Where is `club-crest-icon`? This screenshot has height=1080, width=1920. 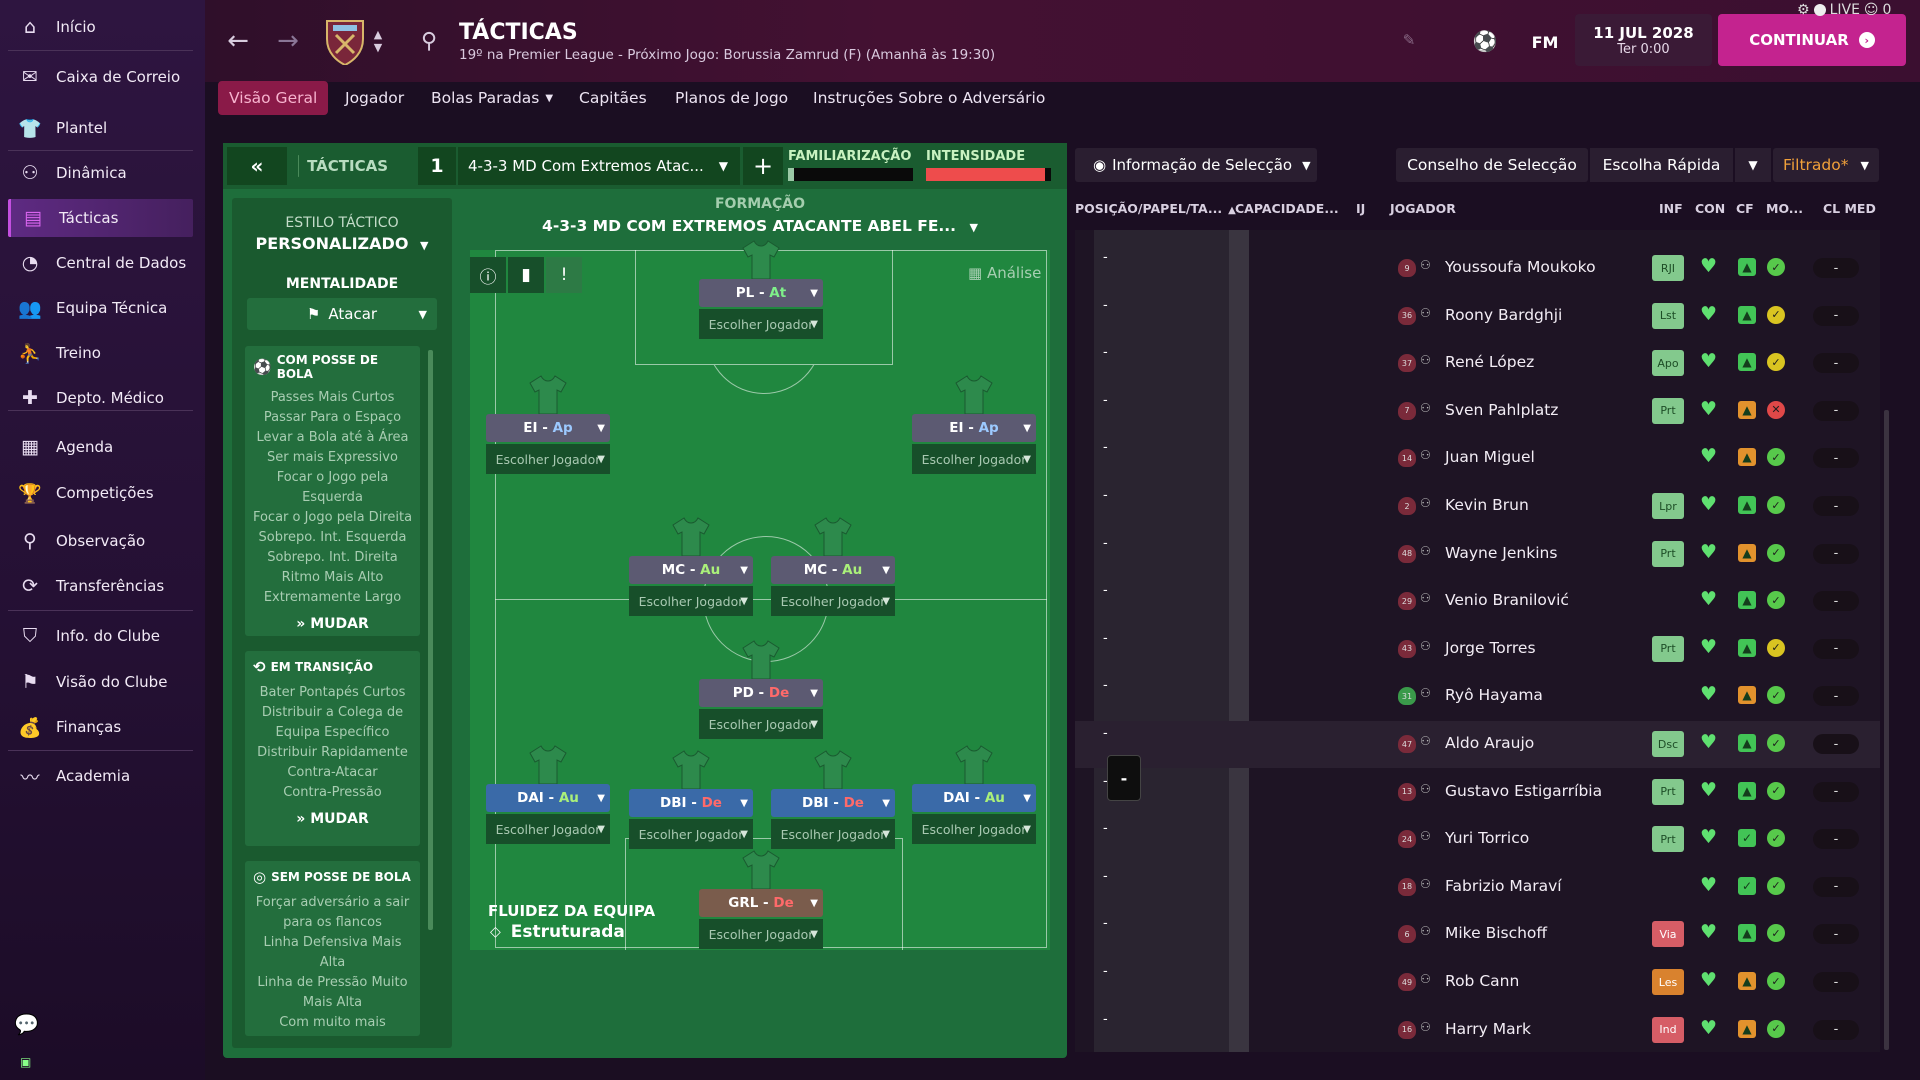
club-crest-icon is located at coordinates (345, 42).